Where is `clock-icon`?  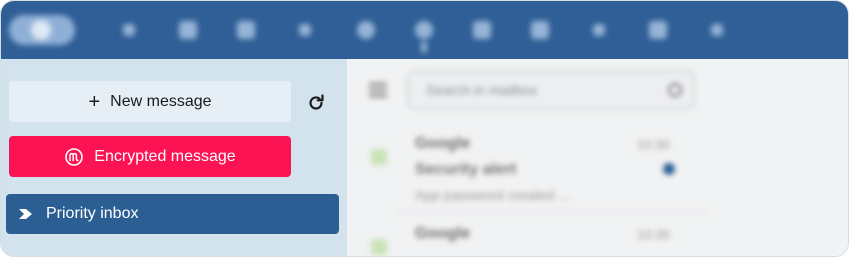 clock-icon is located at coordinates (366, 30).